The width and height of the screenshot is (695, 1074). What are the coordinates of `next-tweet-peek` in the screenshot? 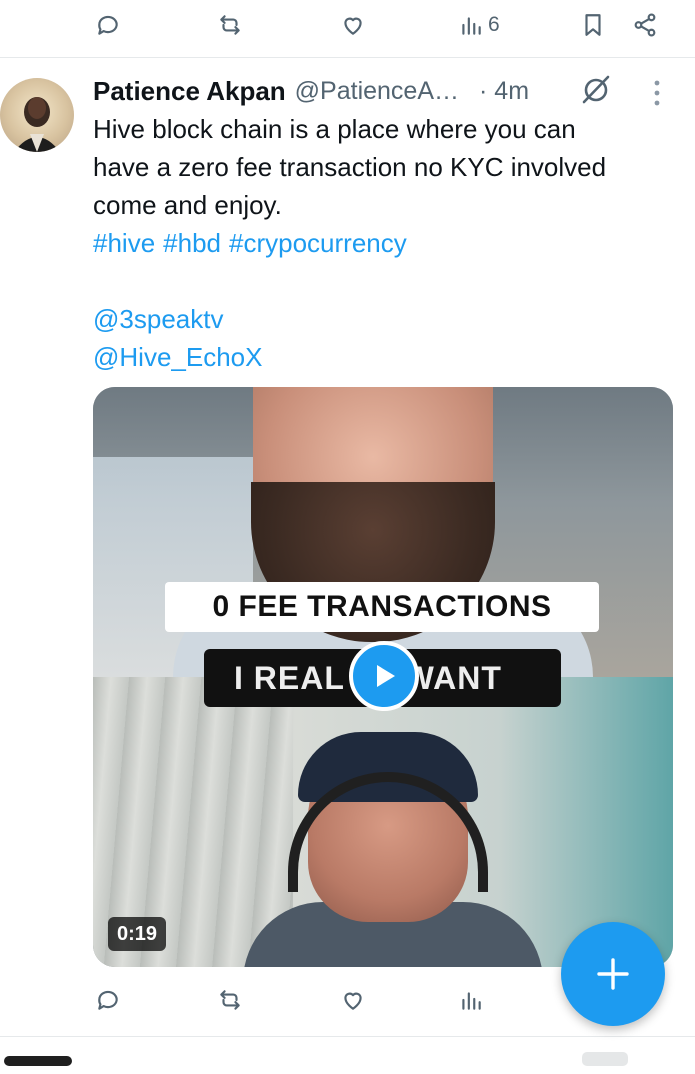 It's located at (347, 1063).